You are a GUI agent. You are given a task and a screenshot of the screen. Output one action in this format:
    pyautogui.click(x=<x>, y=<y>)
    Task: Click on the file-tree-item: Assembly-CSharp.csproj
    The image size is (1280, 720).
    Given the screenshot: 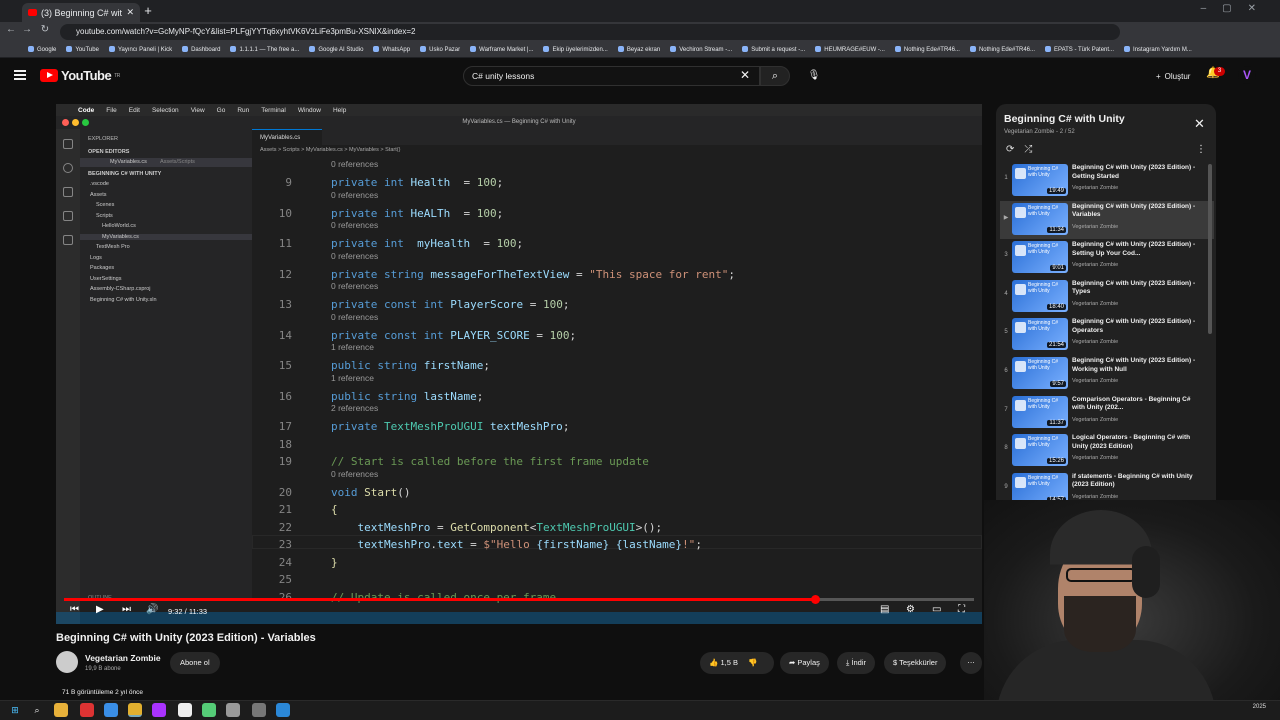 What is the action you would take?
    pyautogui.click(x=120, y=289)
    